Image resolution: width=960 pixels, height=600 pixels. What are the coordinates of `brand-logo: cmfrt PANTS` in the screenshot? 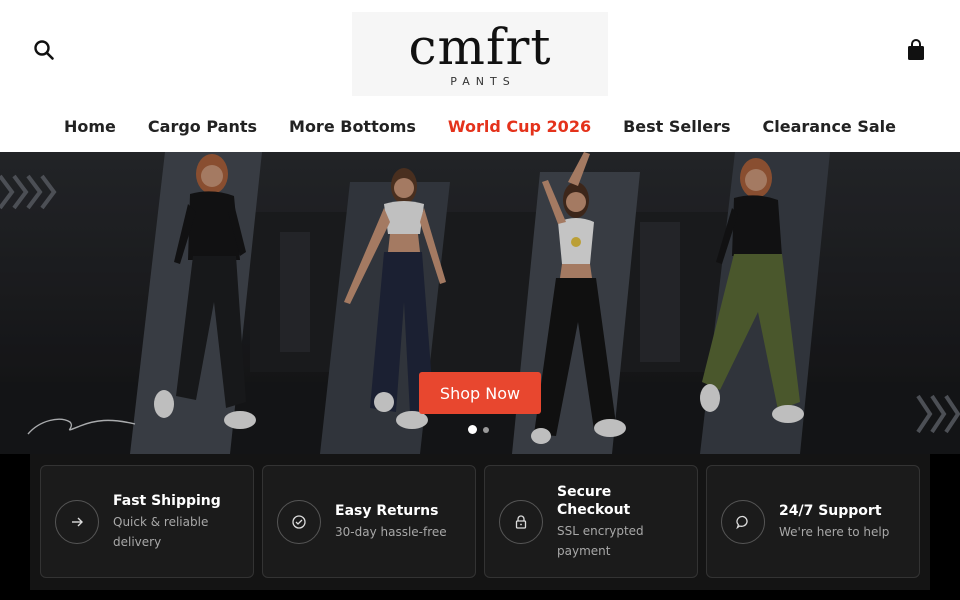 It's located at (480, 54).